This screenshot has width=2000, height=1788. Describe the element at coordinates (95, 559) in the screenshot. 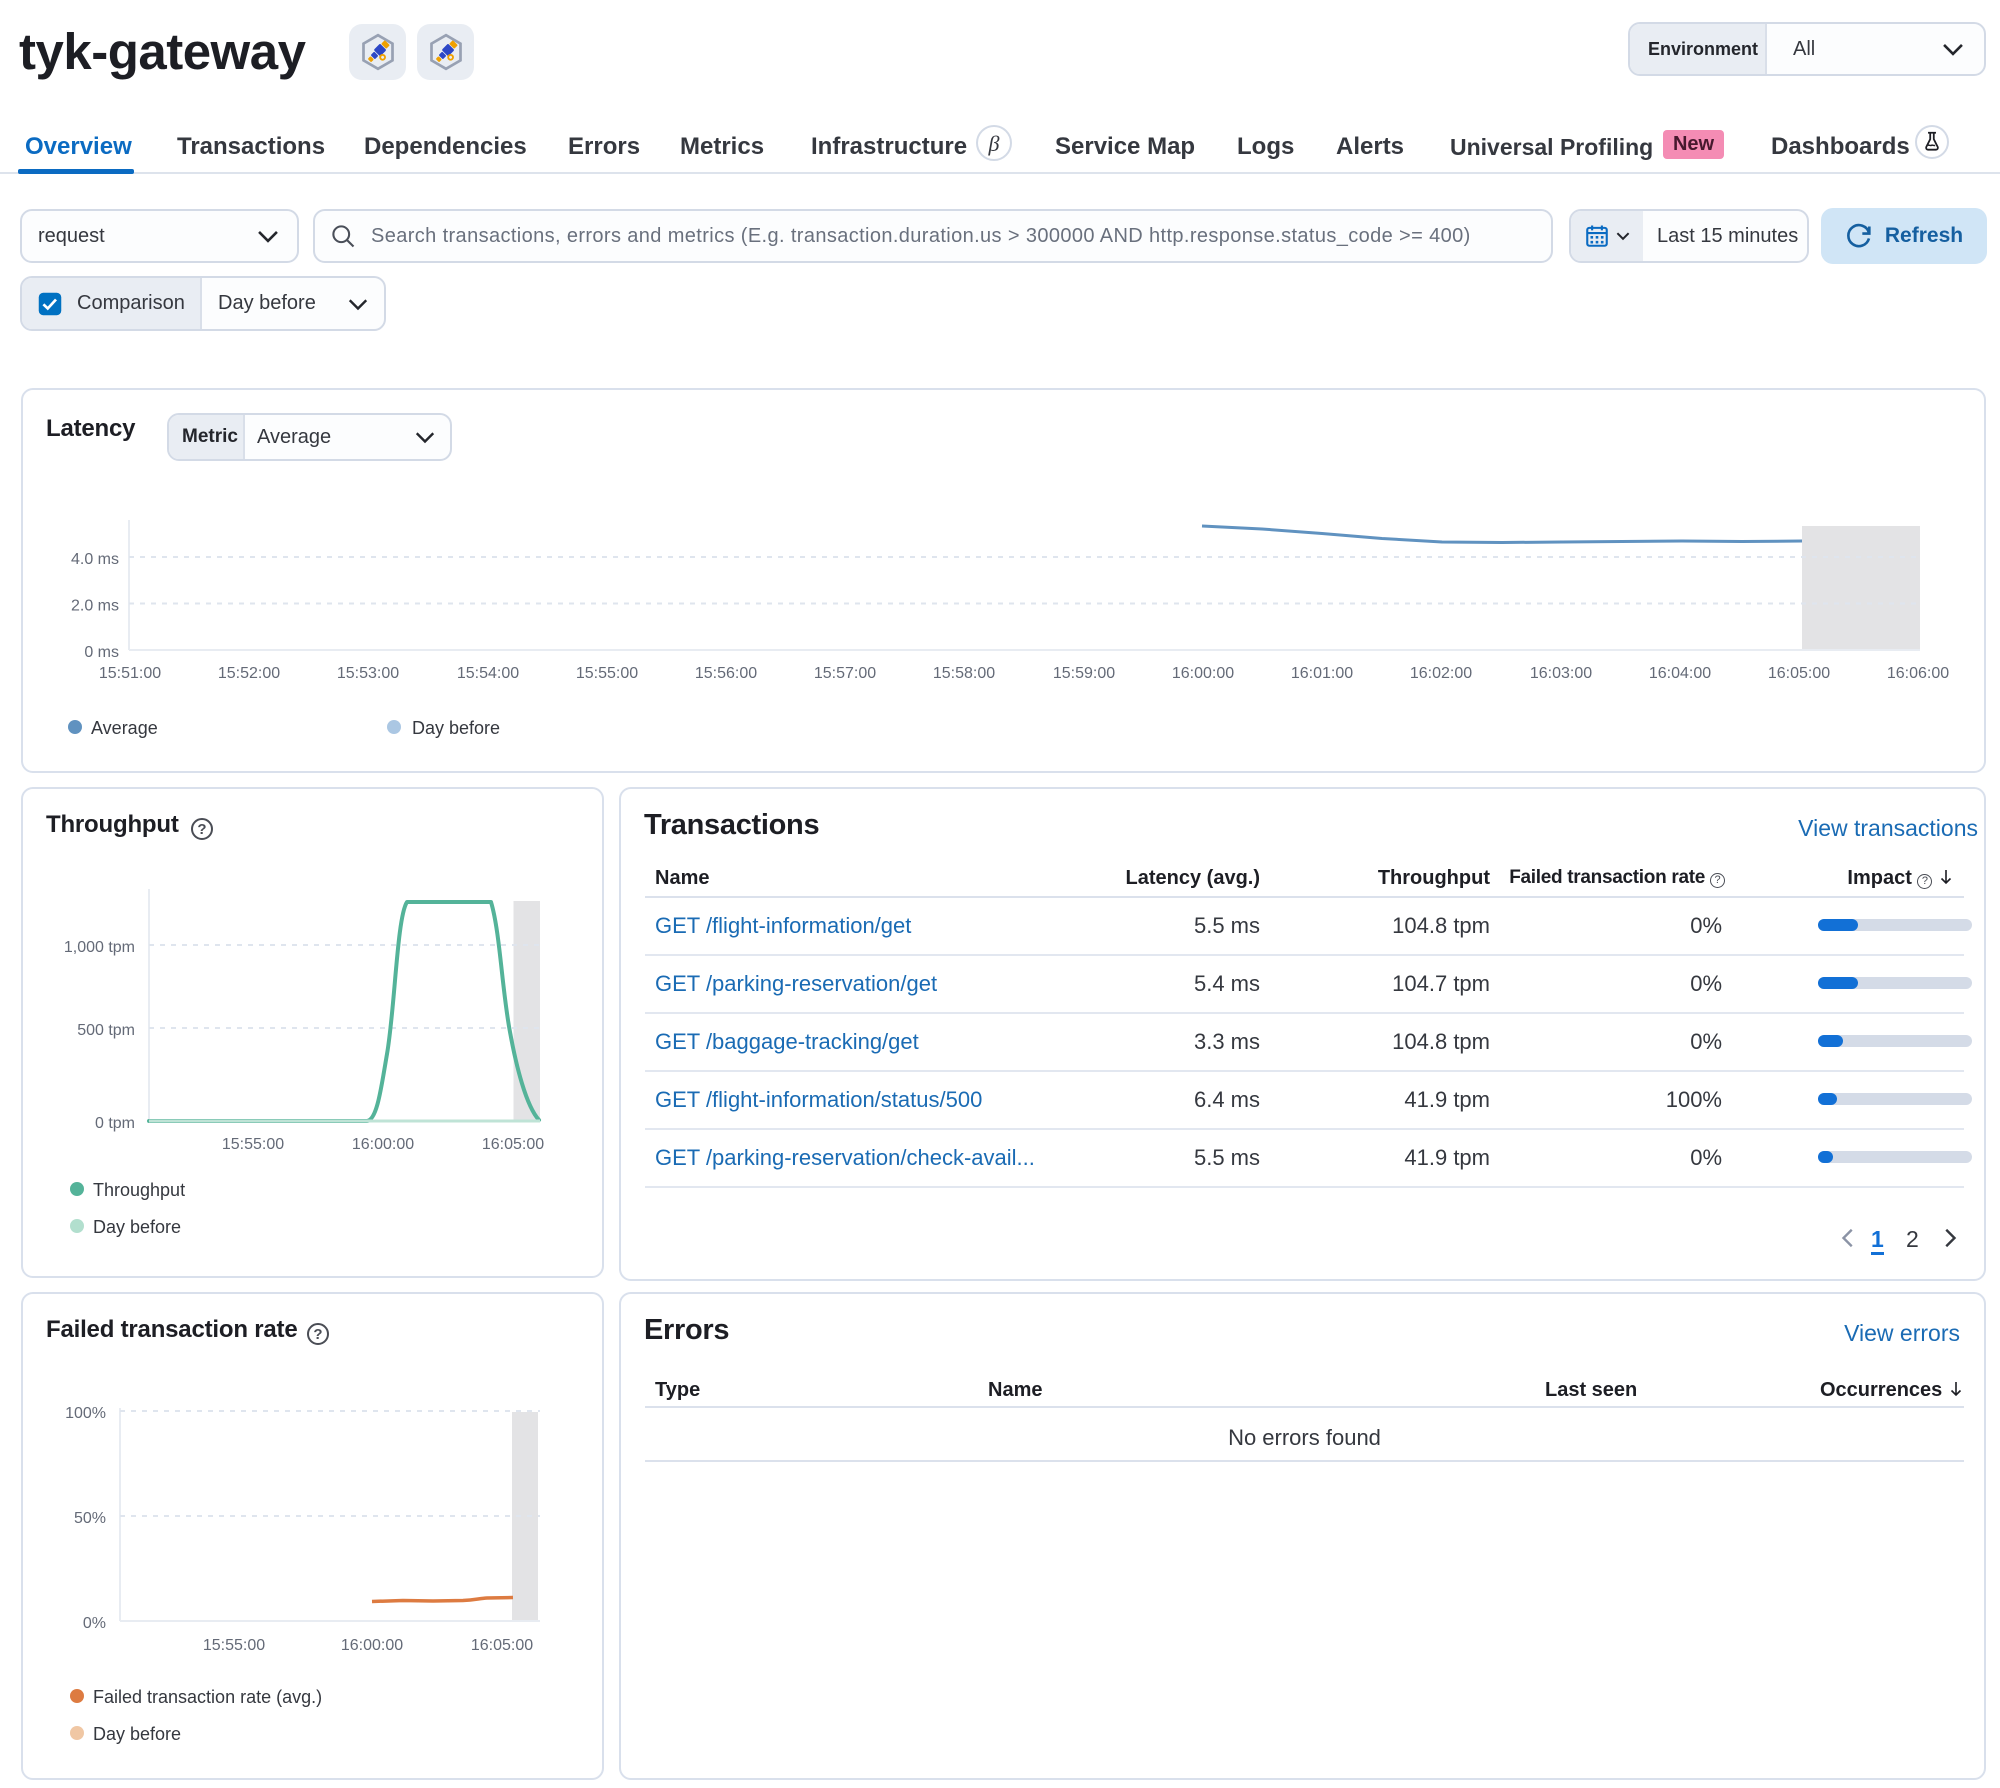

I see `svg-text: 4.0 ms` at that location.